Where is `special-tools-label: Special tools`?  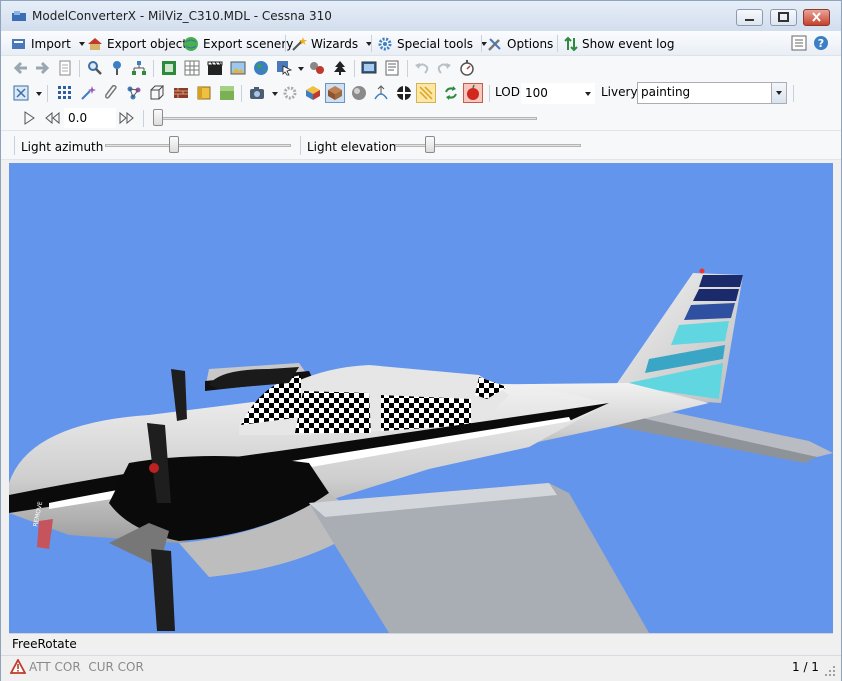
special-tools-label: Special tools is located at coordinates (435, 43).